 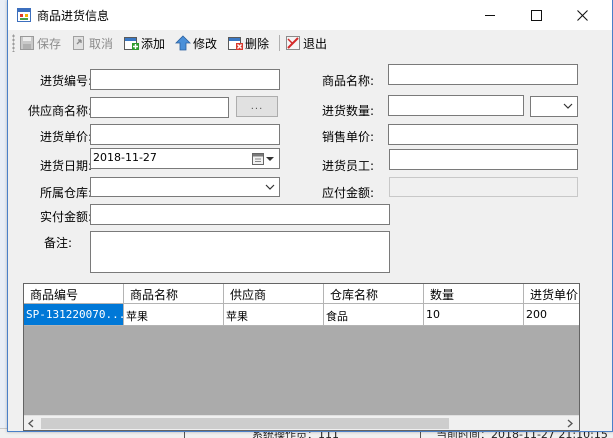 What do you see at coordinates (159, 107) in the screenshot?
I see `supplier-name-input` at bounding box center [159, 107].